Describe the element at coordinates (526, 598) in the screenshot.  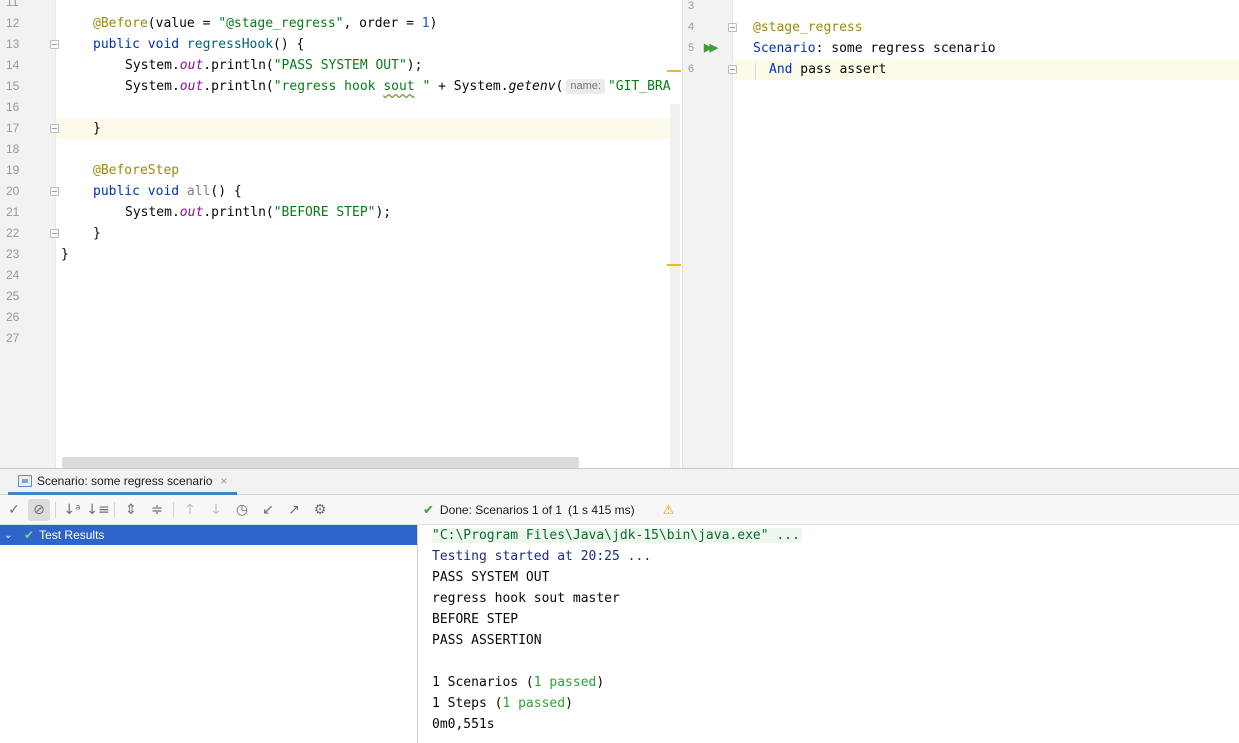
I see `console-line: regress hook sout master` at that location.